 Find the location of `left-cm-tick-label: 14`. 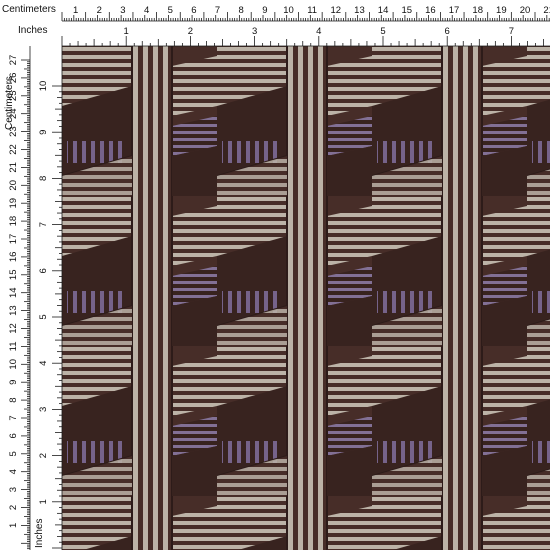

left-cm-tick-label: 14 is located at coordinates (13, 292).